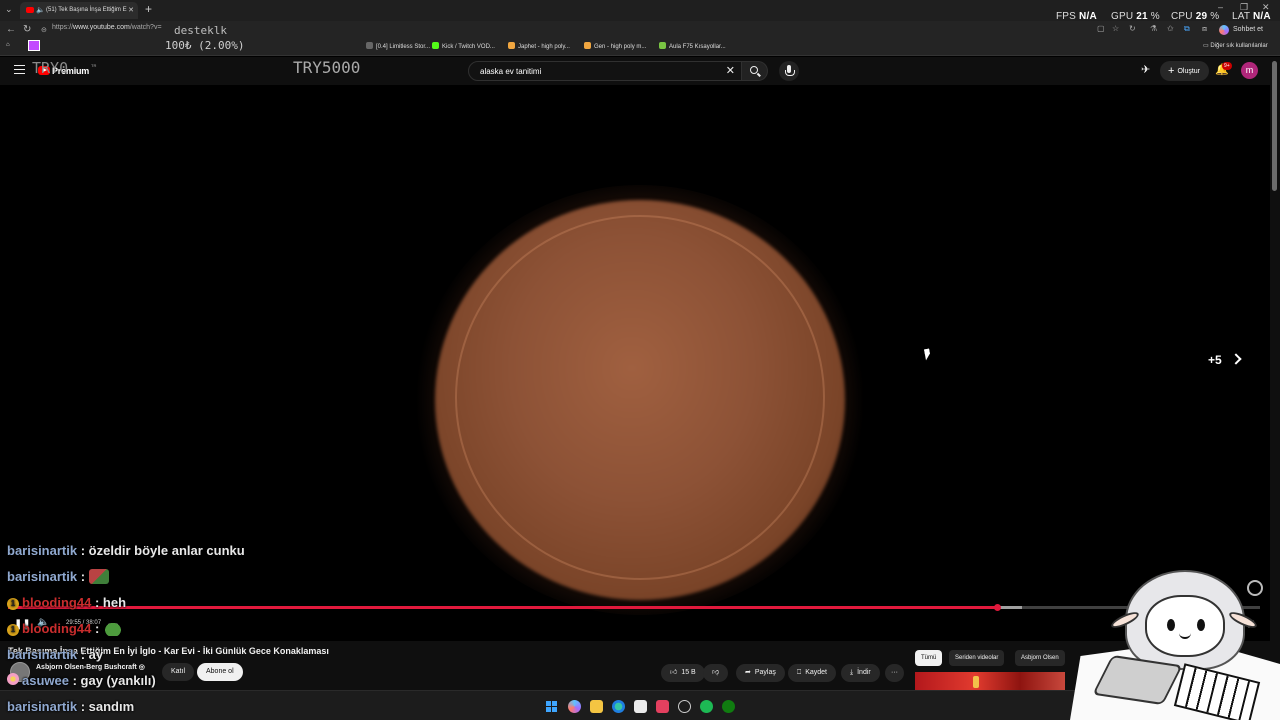 The height and width of the screenshot is (720, 1280). What do you see at coordinates (605, 71) in the screenshot?
I see `search-box: alaska ev tanitimi ✕` at bounding box center [605, 71].